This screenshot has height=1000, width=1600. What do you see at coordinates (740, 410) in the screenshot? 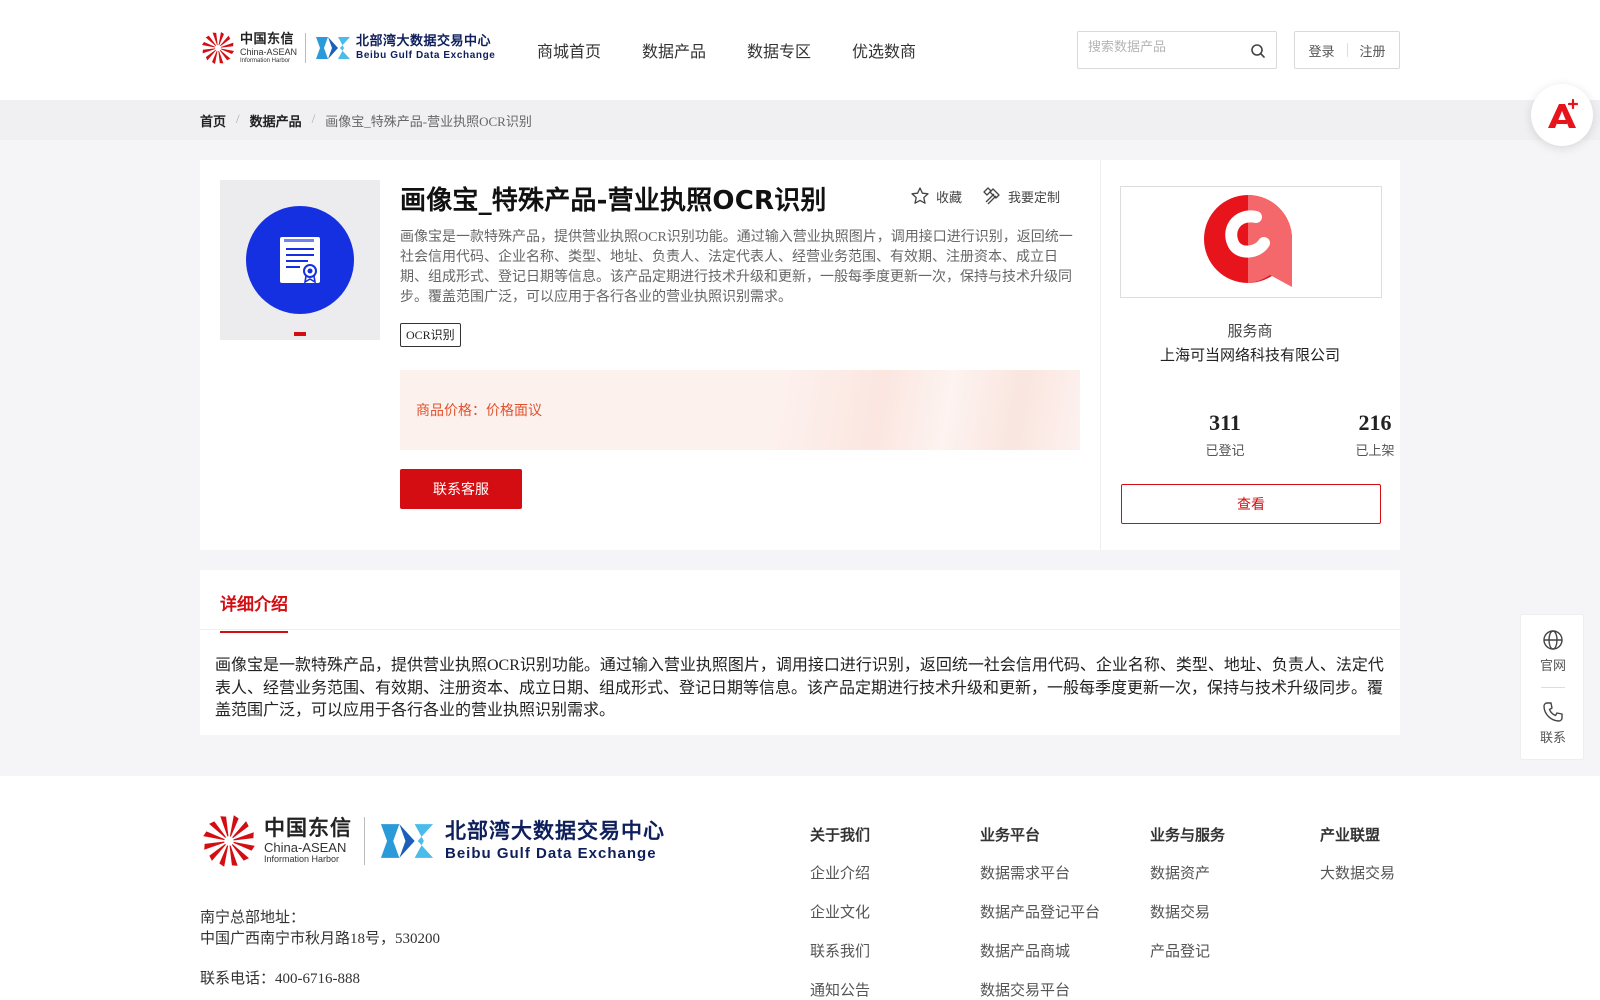
I see `price-box: 商品价格：价格面议` at bounding box center [740, 410].